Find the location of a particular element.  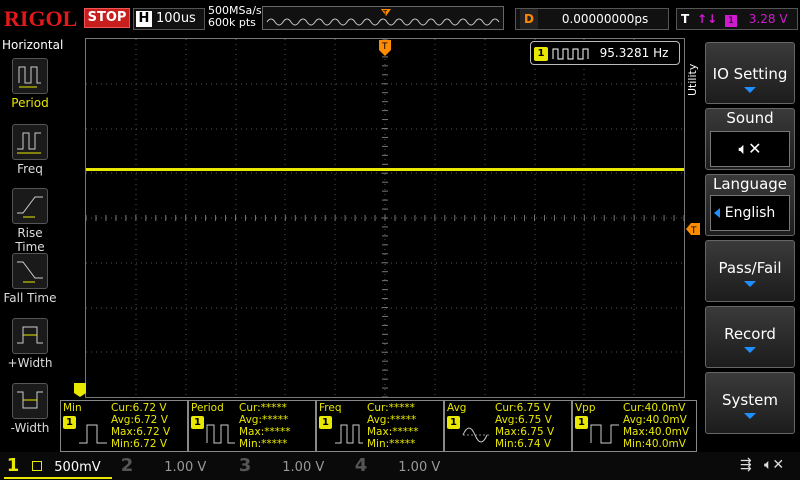

meas-avg: Avg:40.0mV is located at coordinates (655, 420).